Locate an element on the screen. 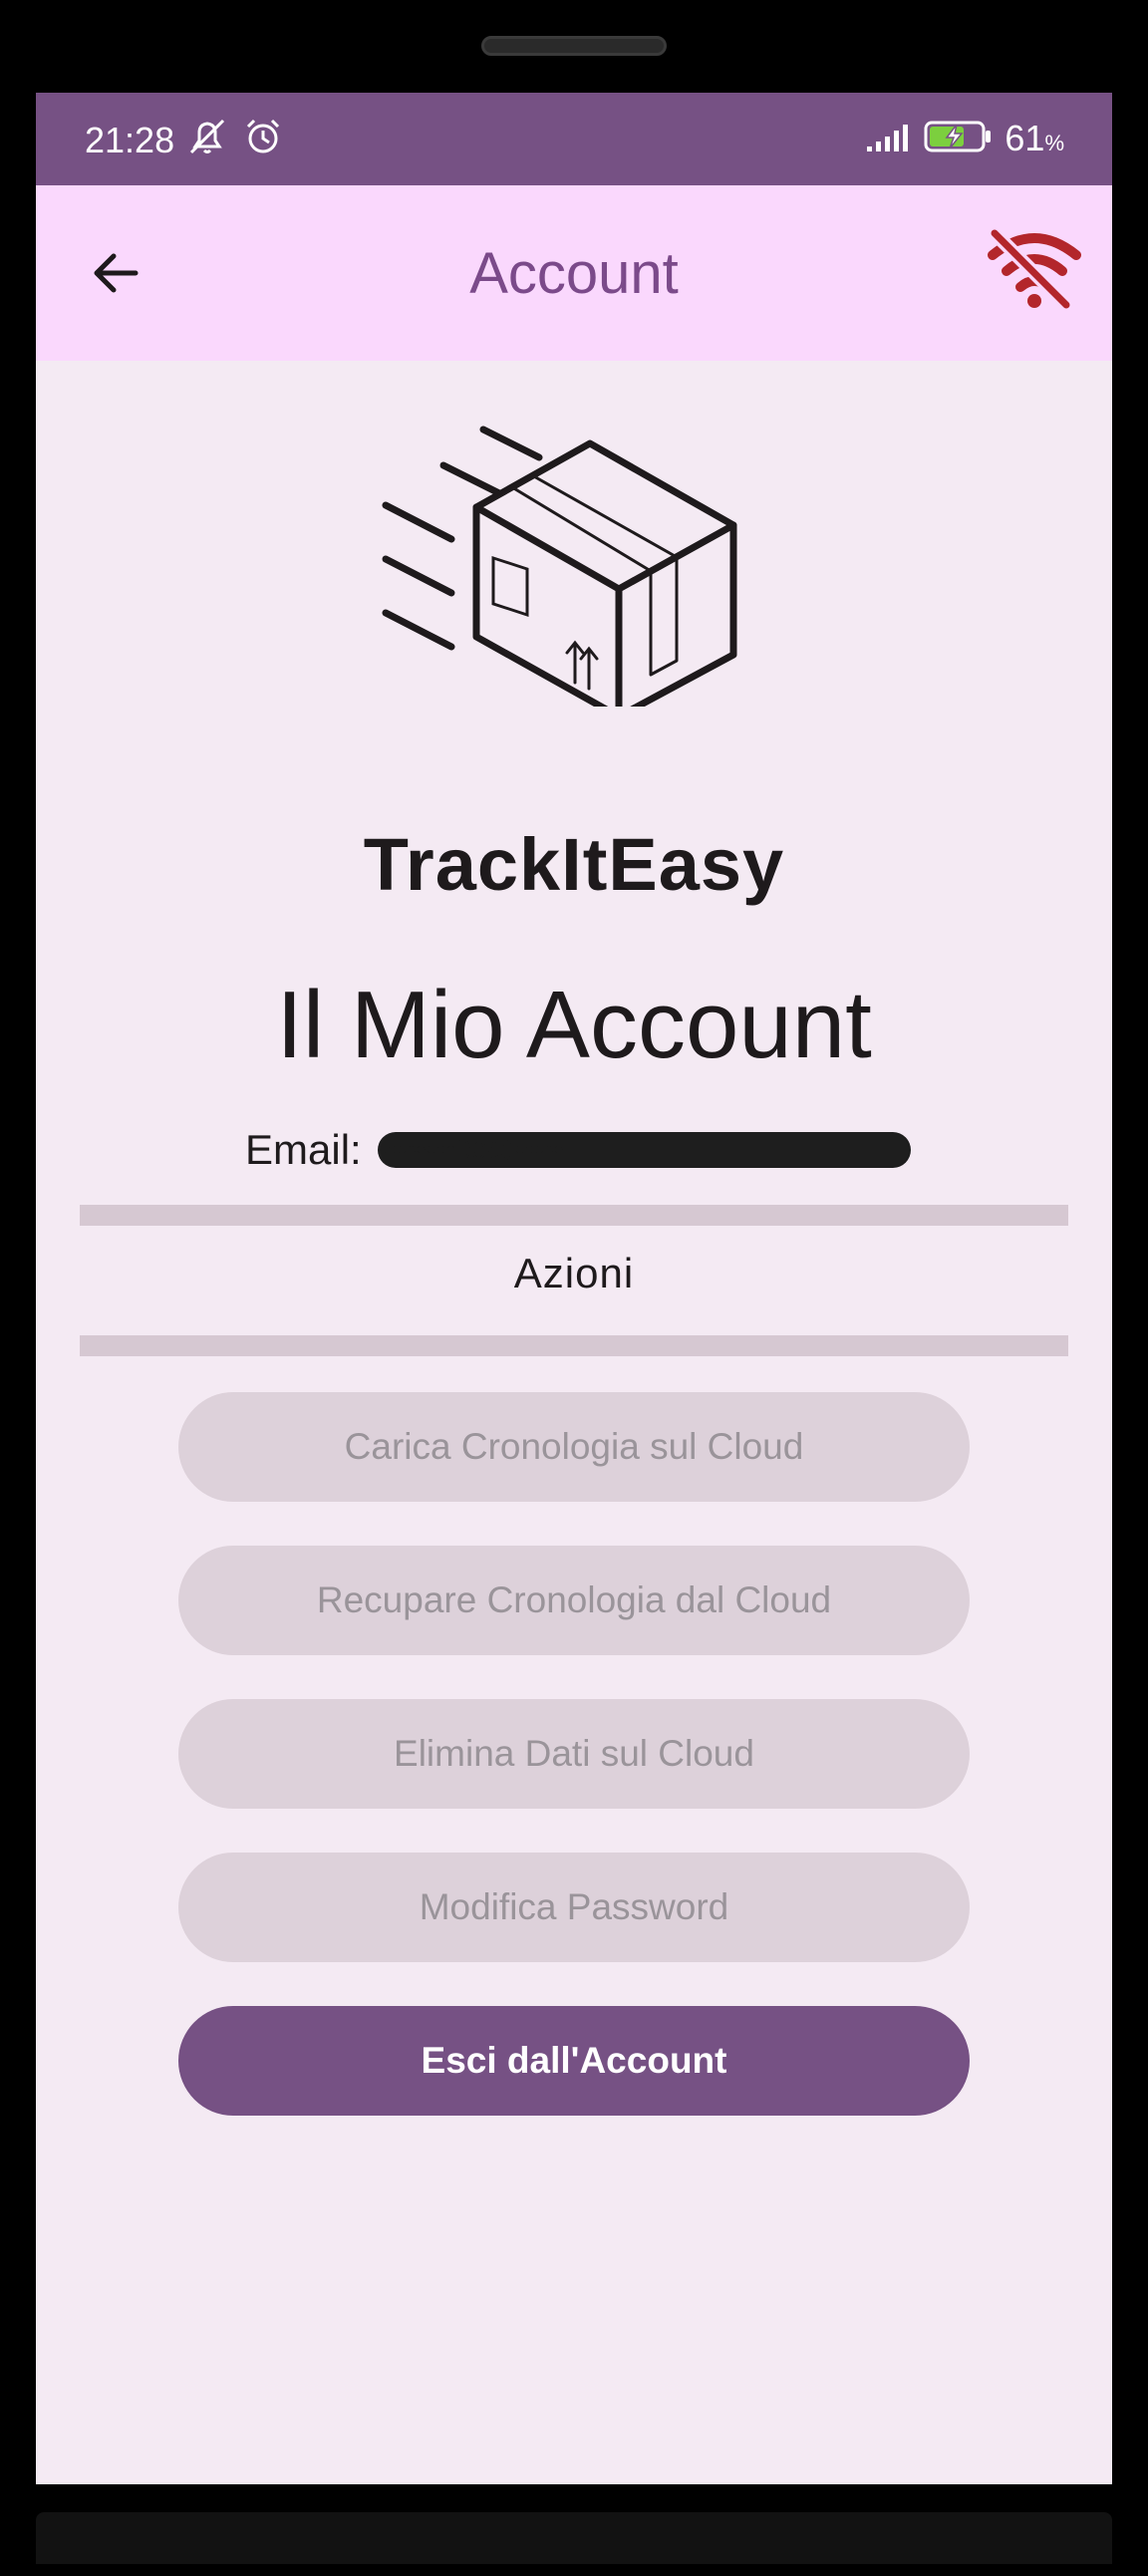  upload-history-button: Carica Cronologia sul Cloud is located at coordinates (574, 1447).